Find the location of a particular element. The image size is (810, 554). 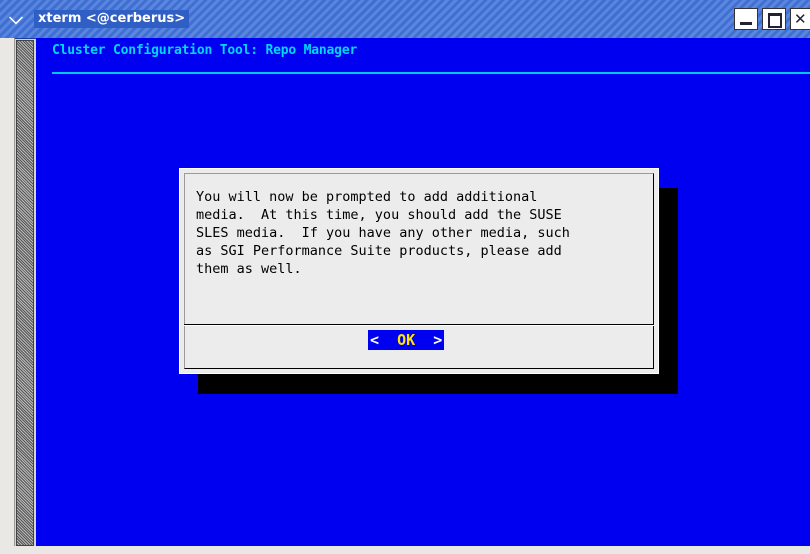

close-icon: ✕ is located at coordinates (800, 19).